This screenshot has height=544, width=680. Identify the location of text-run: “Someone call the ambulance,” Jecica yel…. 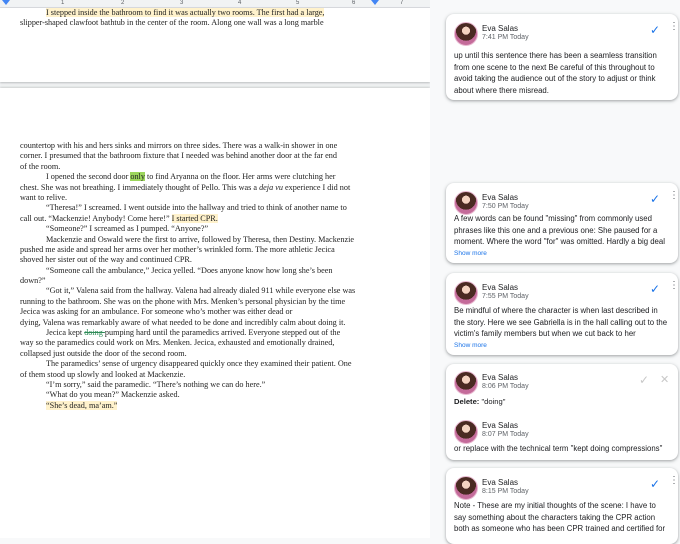
(189, 270).